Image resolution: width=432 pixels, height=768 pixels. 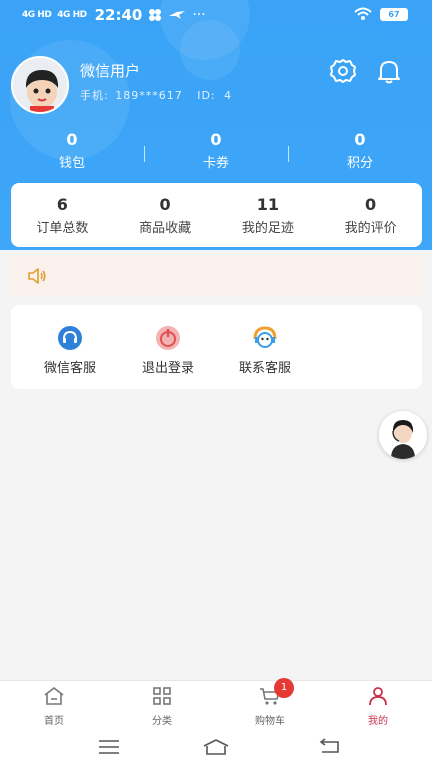 What do you see at coordinates (94, 95) in the screenshot?
I see `phone-label: 手机:` at bounding box center [94, 95].